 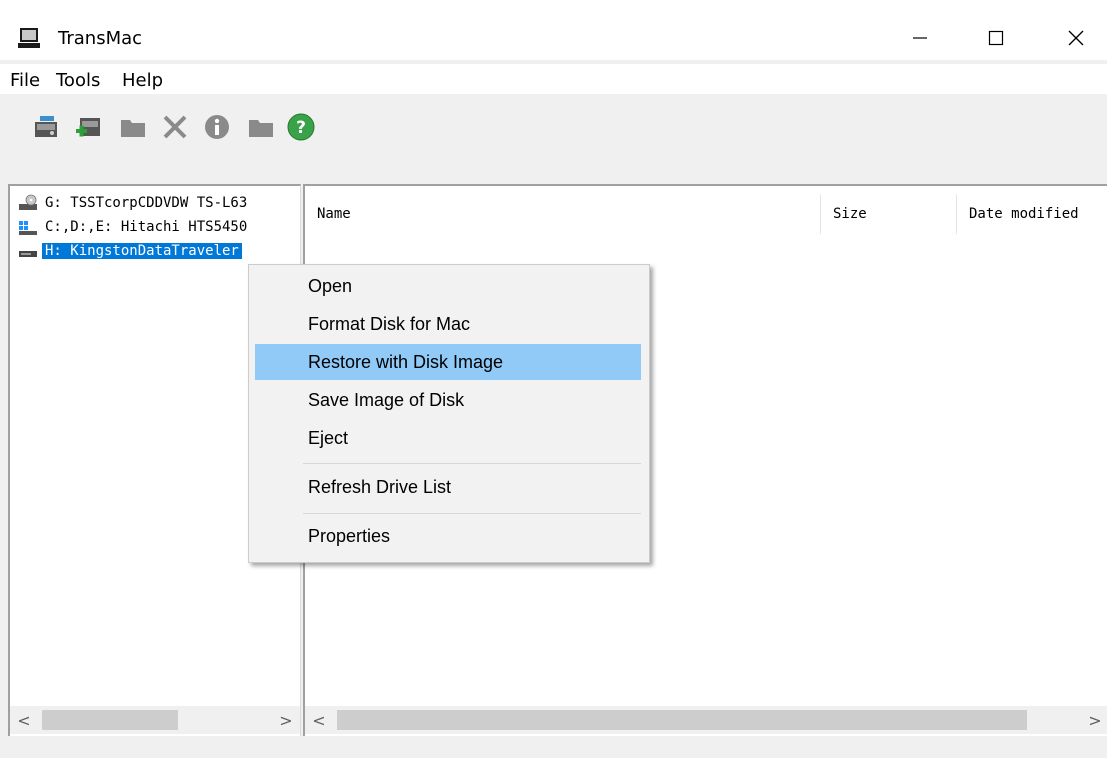 I want to click on maximize-button, so click(x=996, y=38).